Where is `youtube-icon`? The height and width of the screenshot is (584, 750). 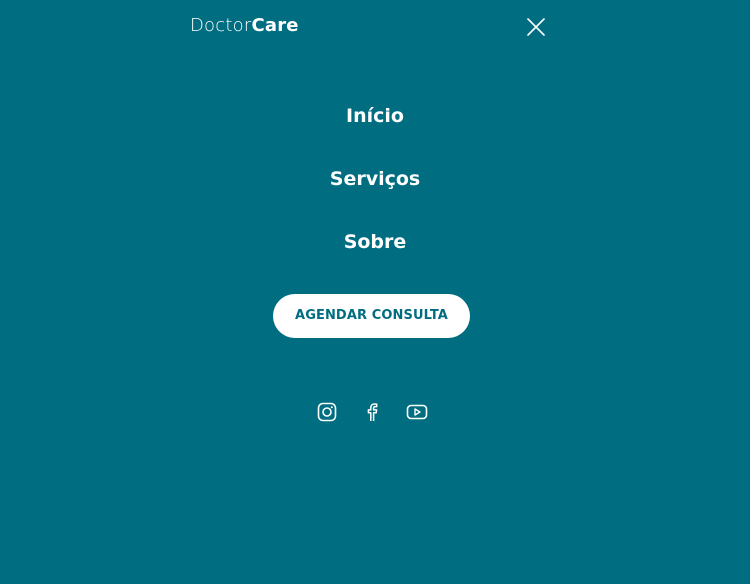
youtube-icon is located at coordinates (417, 412).